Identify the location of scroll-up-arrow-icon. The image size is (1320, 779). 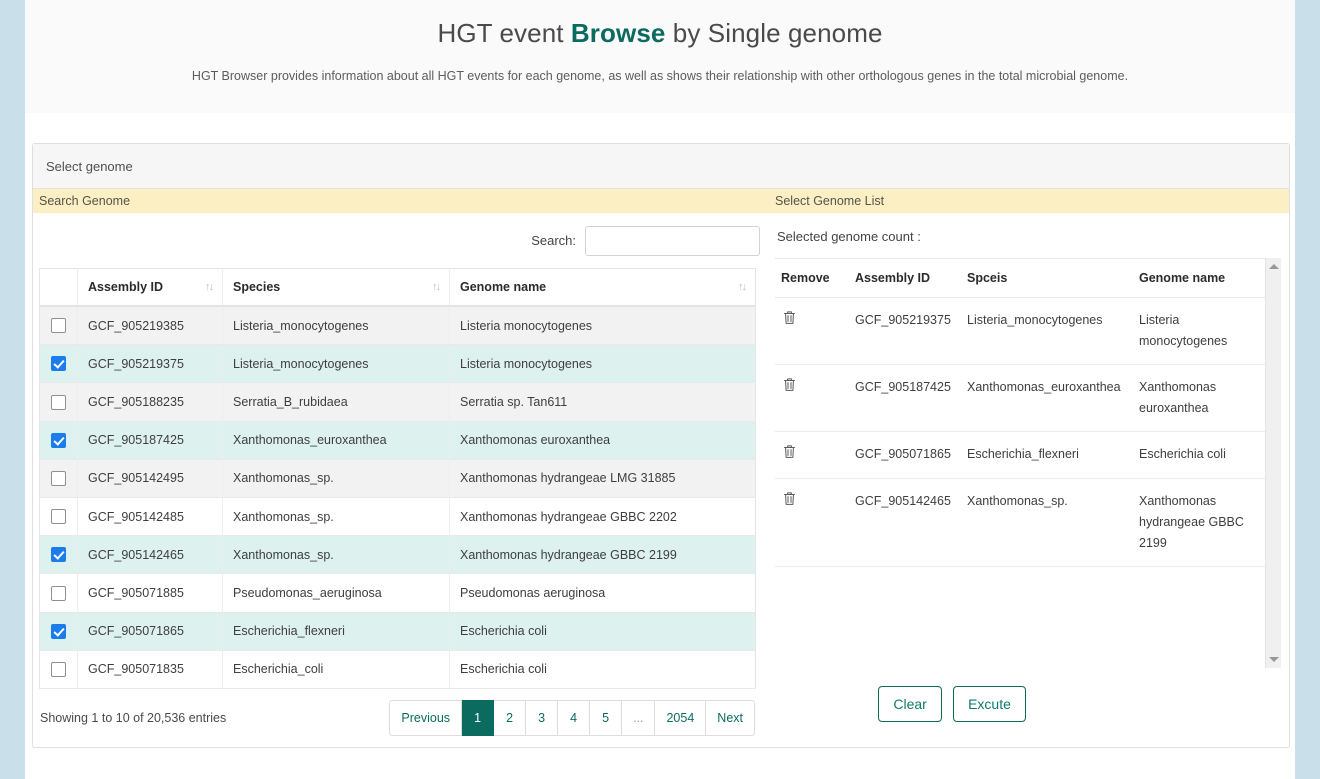
(1274, 266).